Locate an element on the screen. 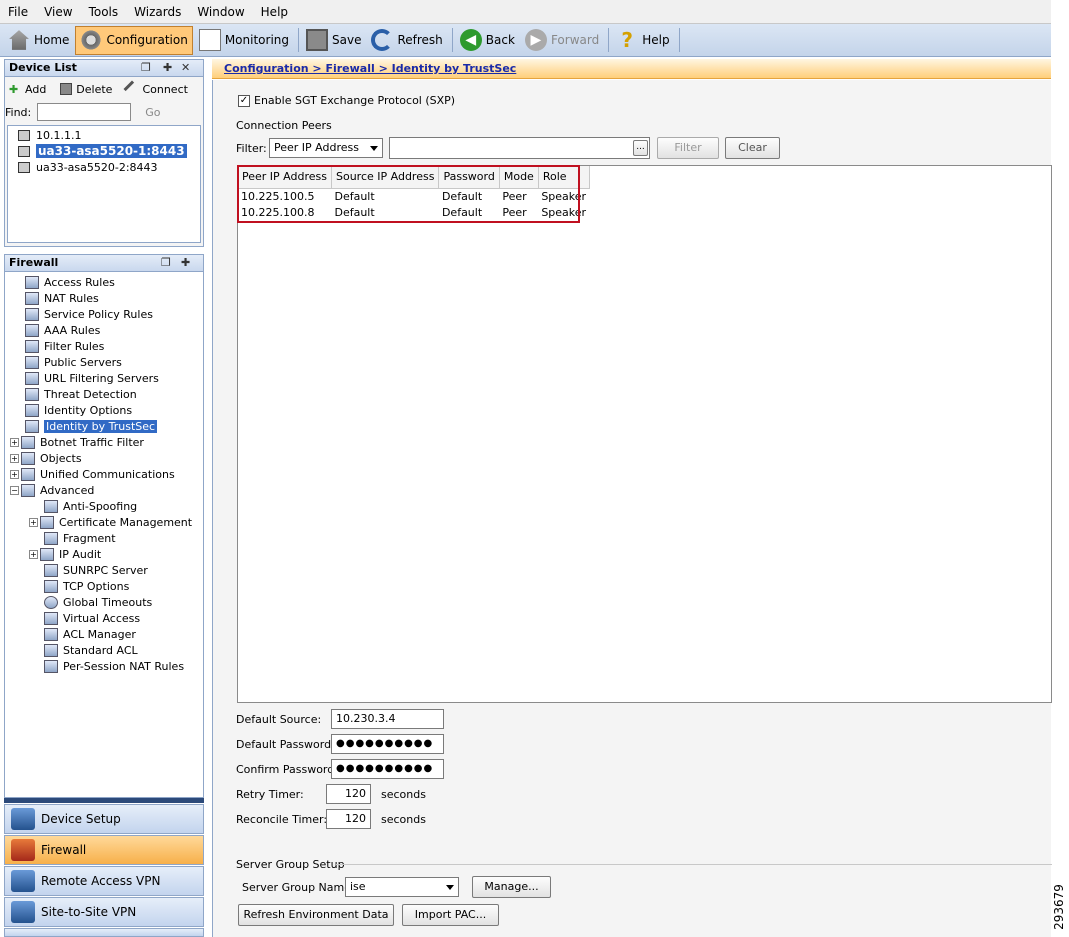 This screenshot has height=937, width=1069. filter-text-input is located at coordinates (519, 148).